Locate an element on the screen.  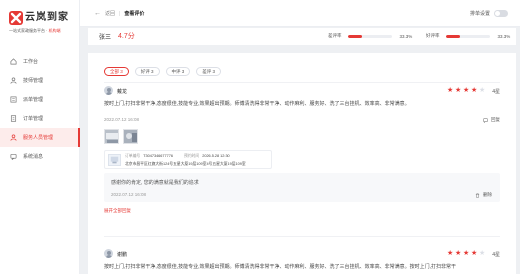
dispatch-icon is located at coordinates (13, 99).